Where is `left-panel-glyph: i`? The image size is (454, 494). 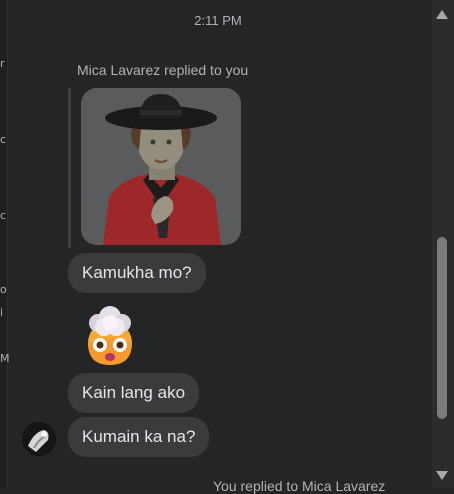 left-panel-glyph: i is located at coordinates (2, 312).